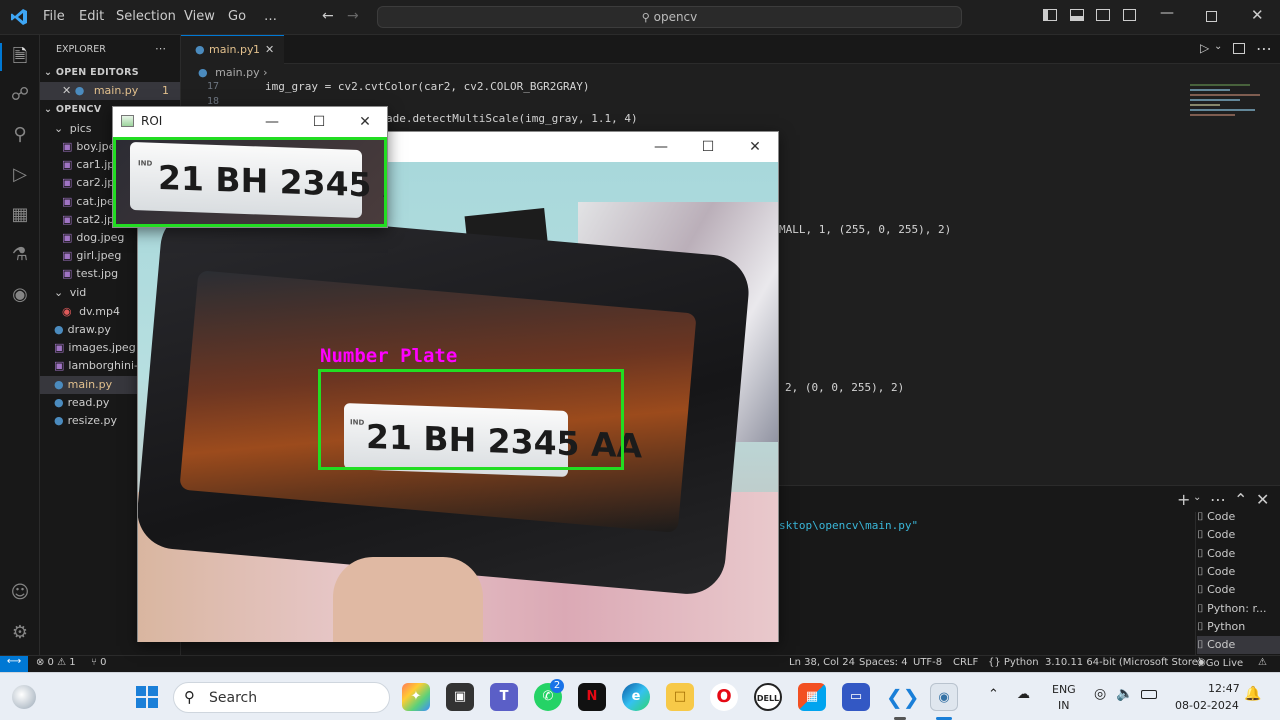 This screenshot has width=1280, height=720. Describe the element at coordinates (1207, 705) in the screenshot. I see `clock-date: 08-02-2024` at that location.